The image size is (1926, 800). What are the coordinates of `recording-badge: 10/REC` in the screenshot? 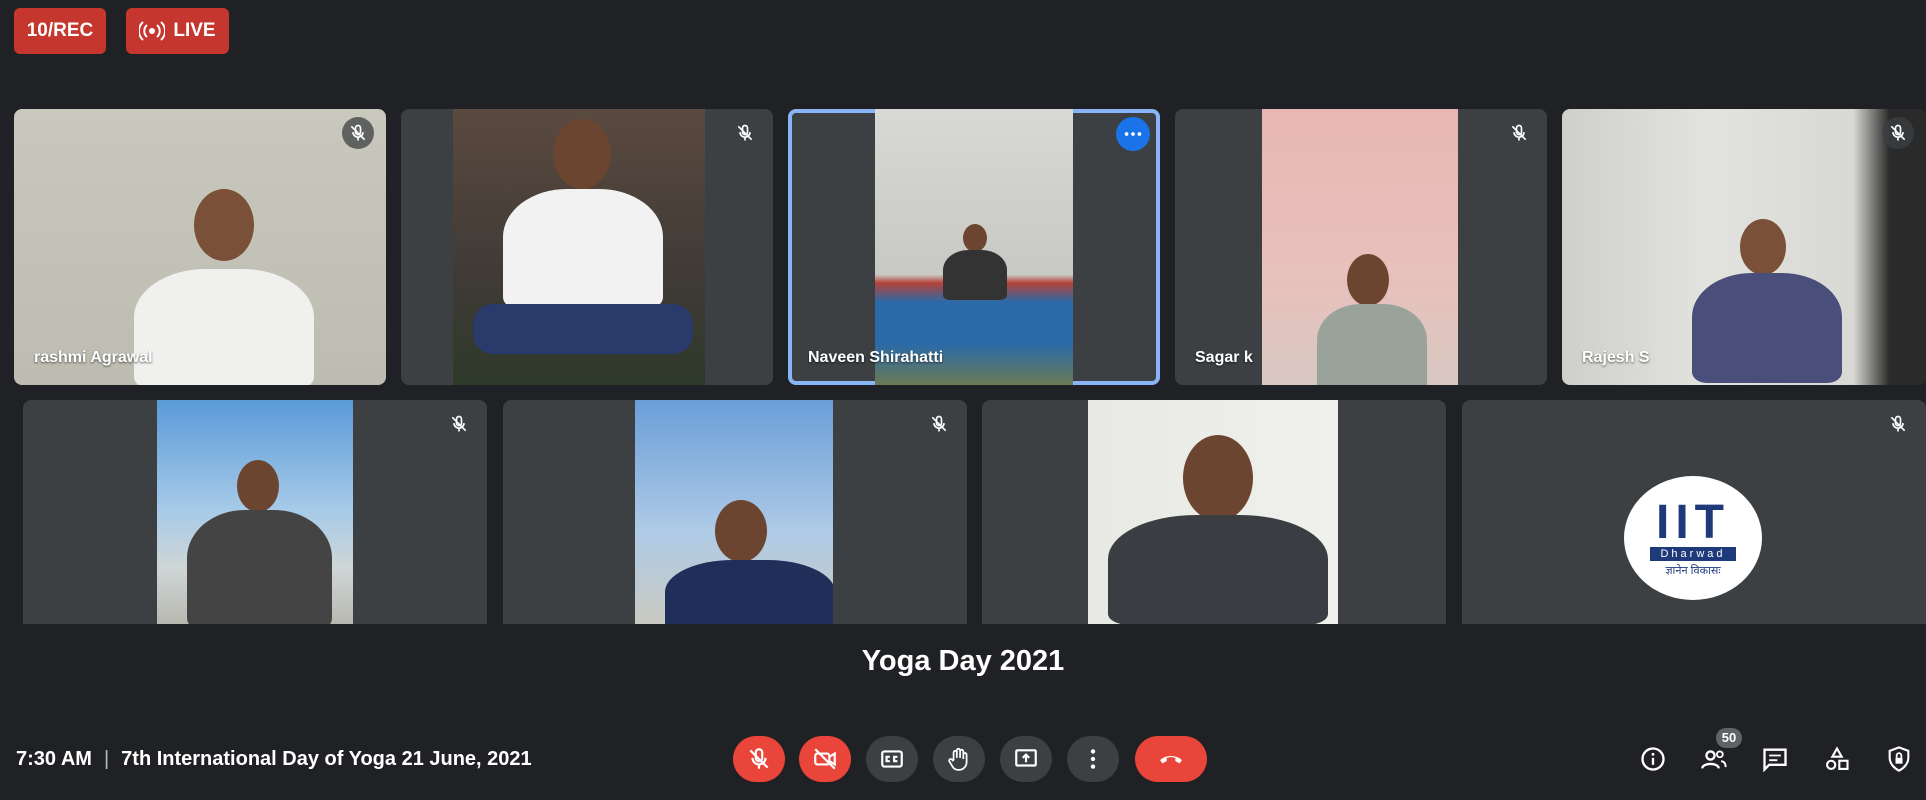 It's located at (60, 31).